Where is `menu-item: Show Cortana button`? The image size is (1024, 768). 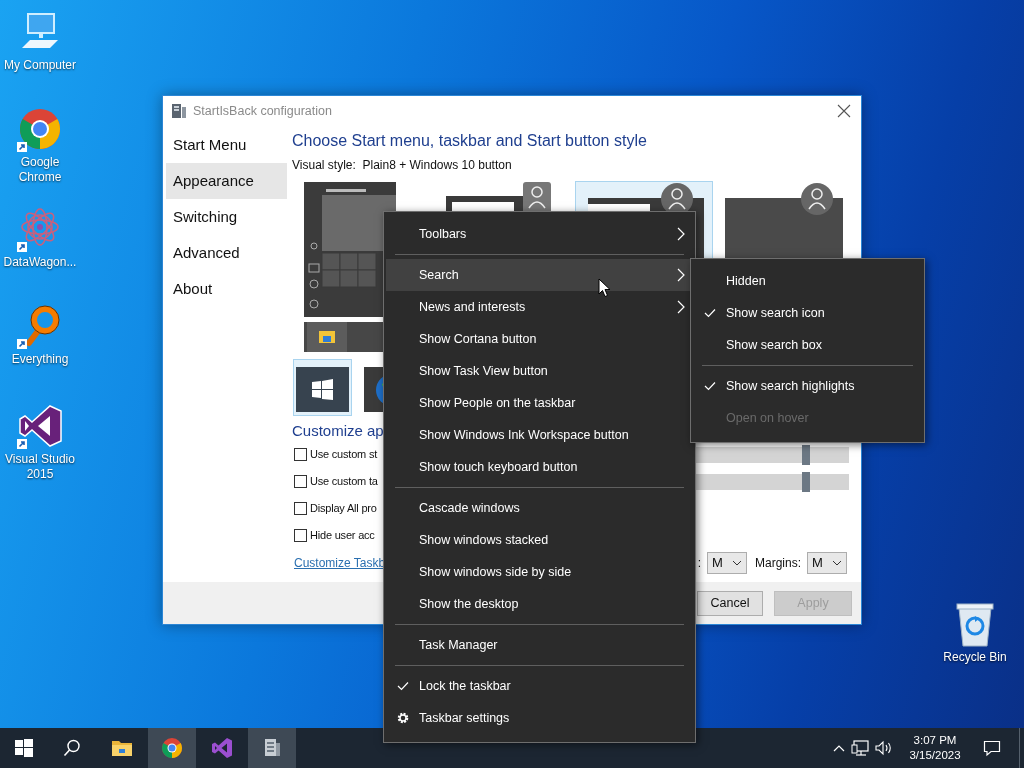 menu-item: Show Cortana button is located at coordinates (539, 339).